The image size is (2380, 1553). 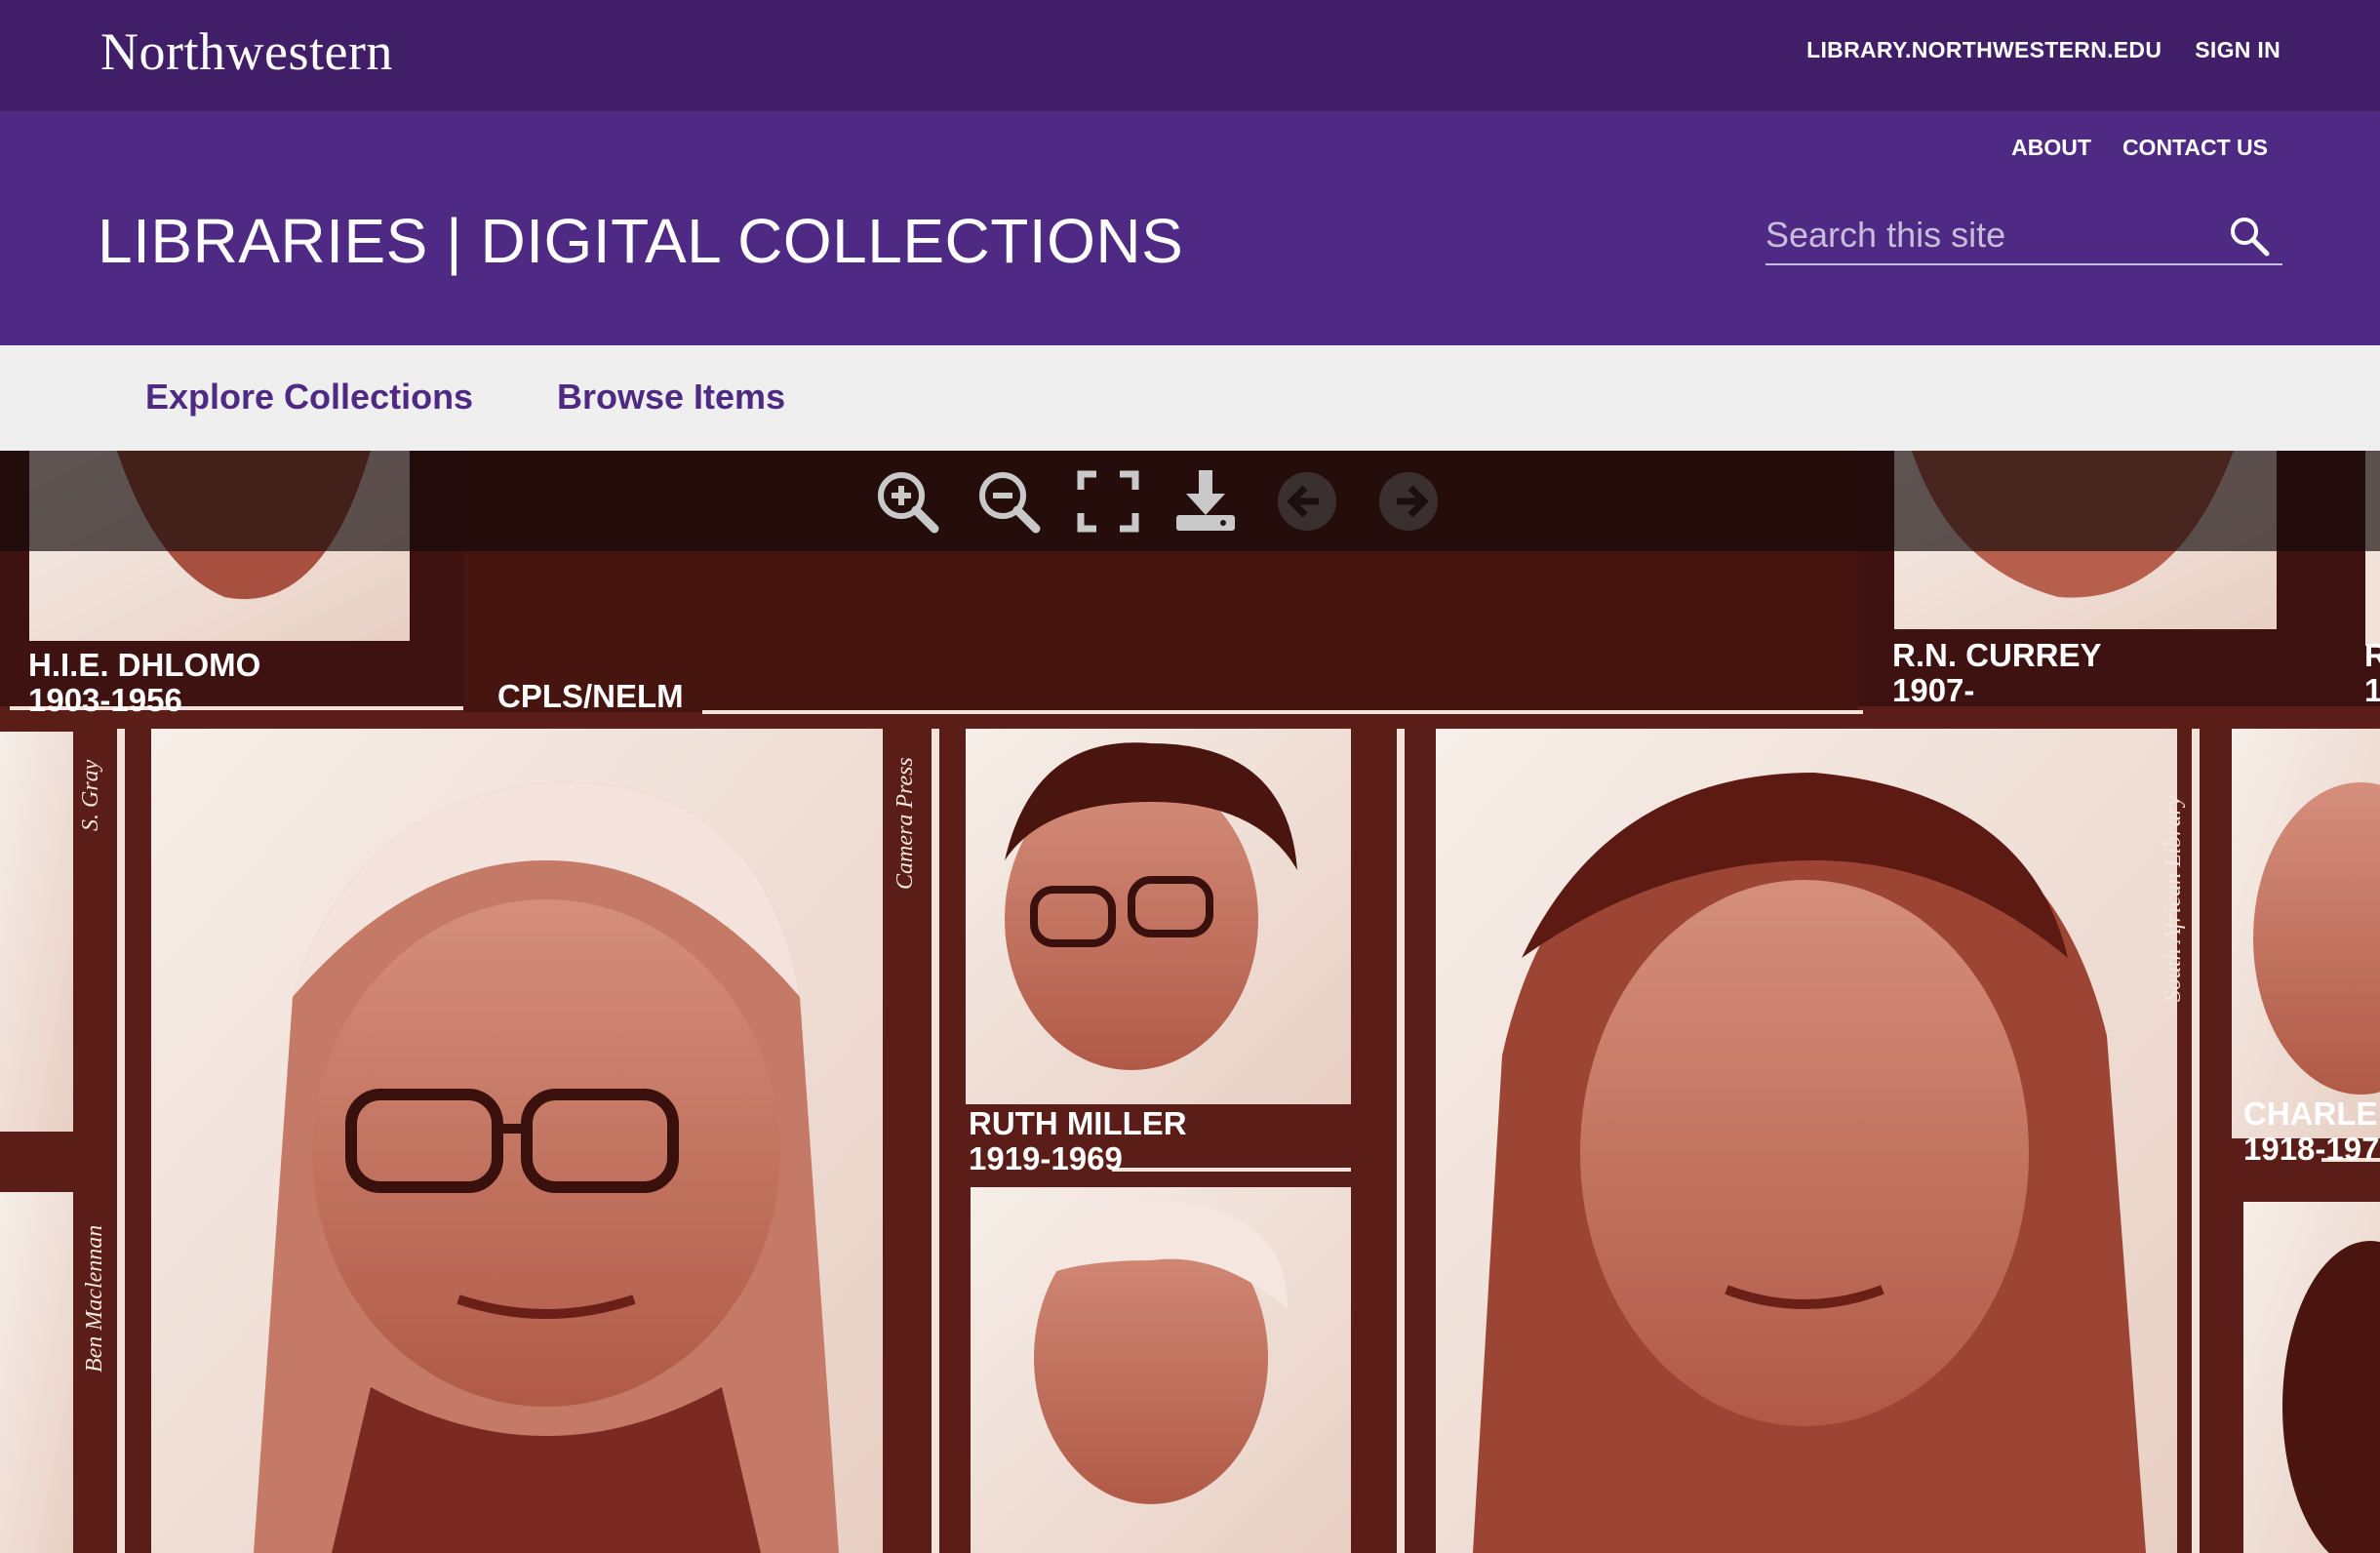 I want to click on label-cpls: CPLS/NELM, so click(x=590, y=696).